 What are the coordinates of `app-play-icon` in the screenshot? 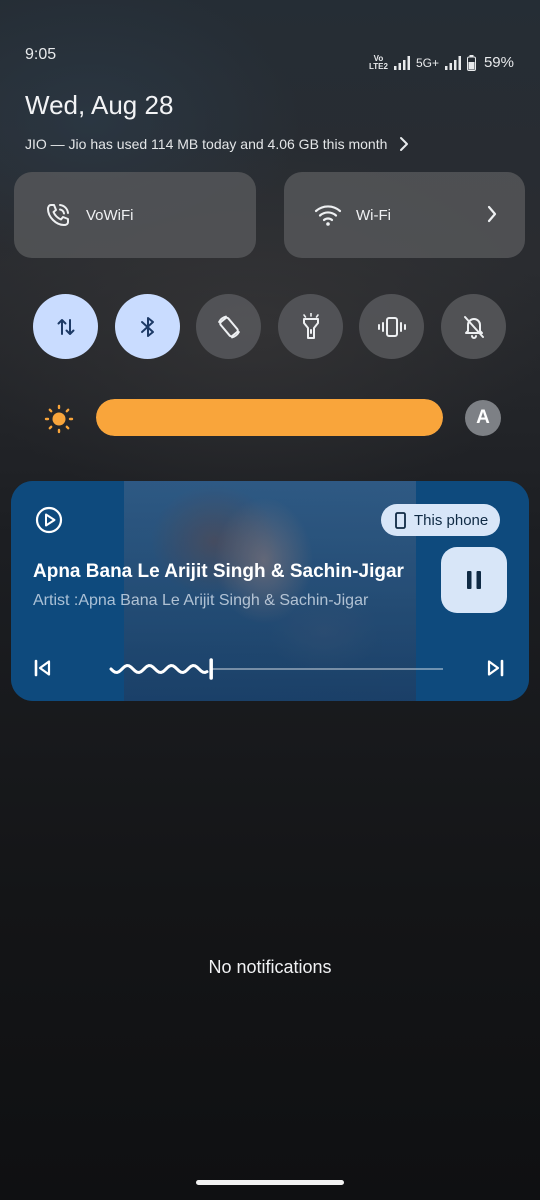 It's located at (49, 520).